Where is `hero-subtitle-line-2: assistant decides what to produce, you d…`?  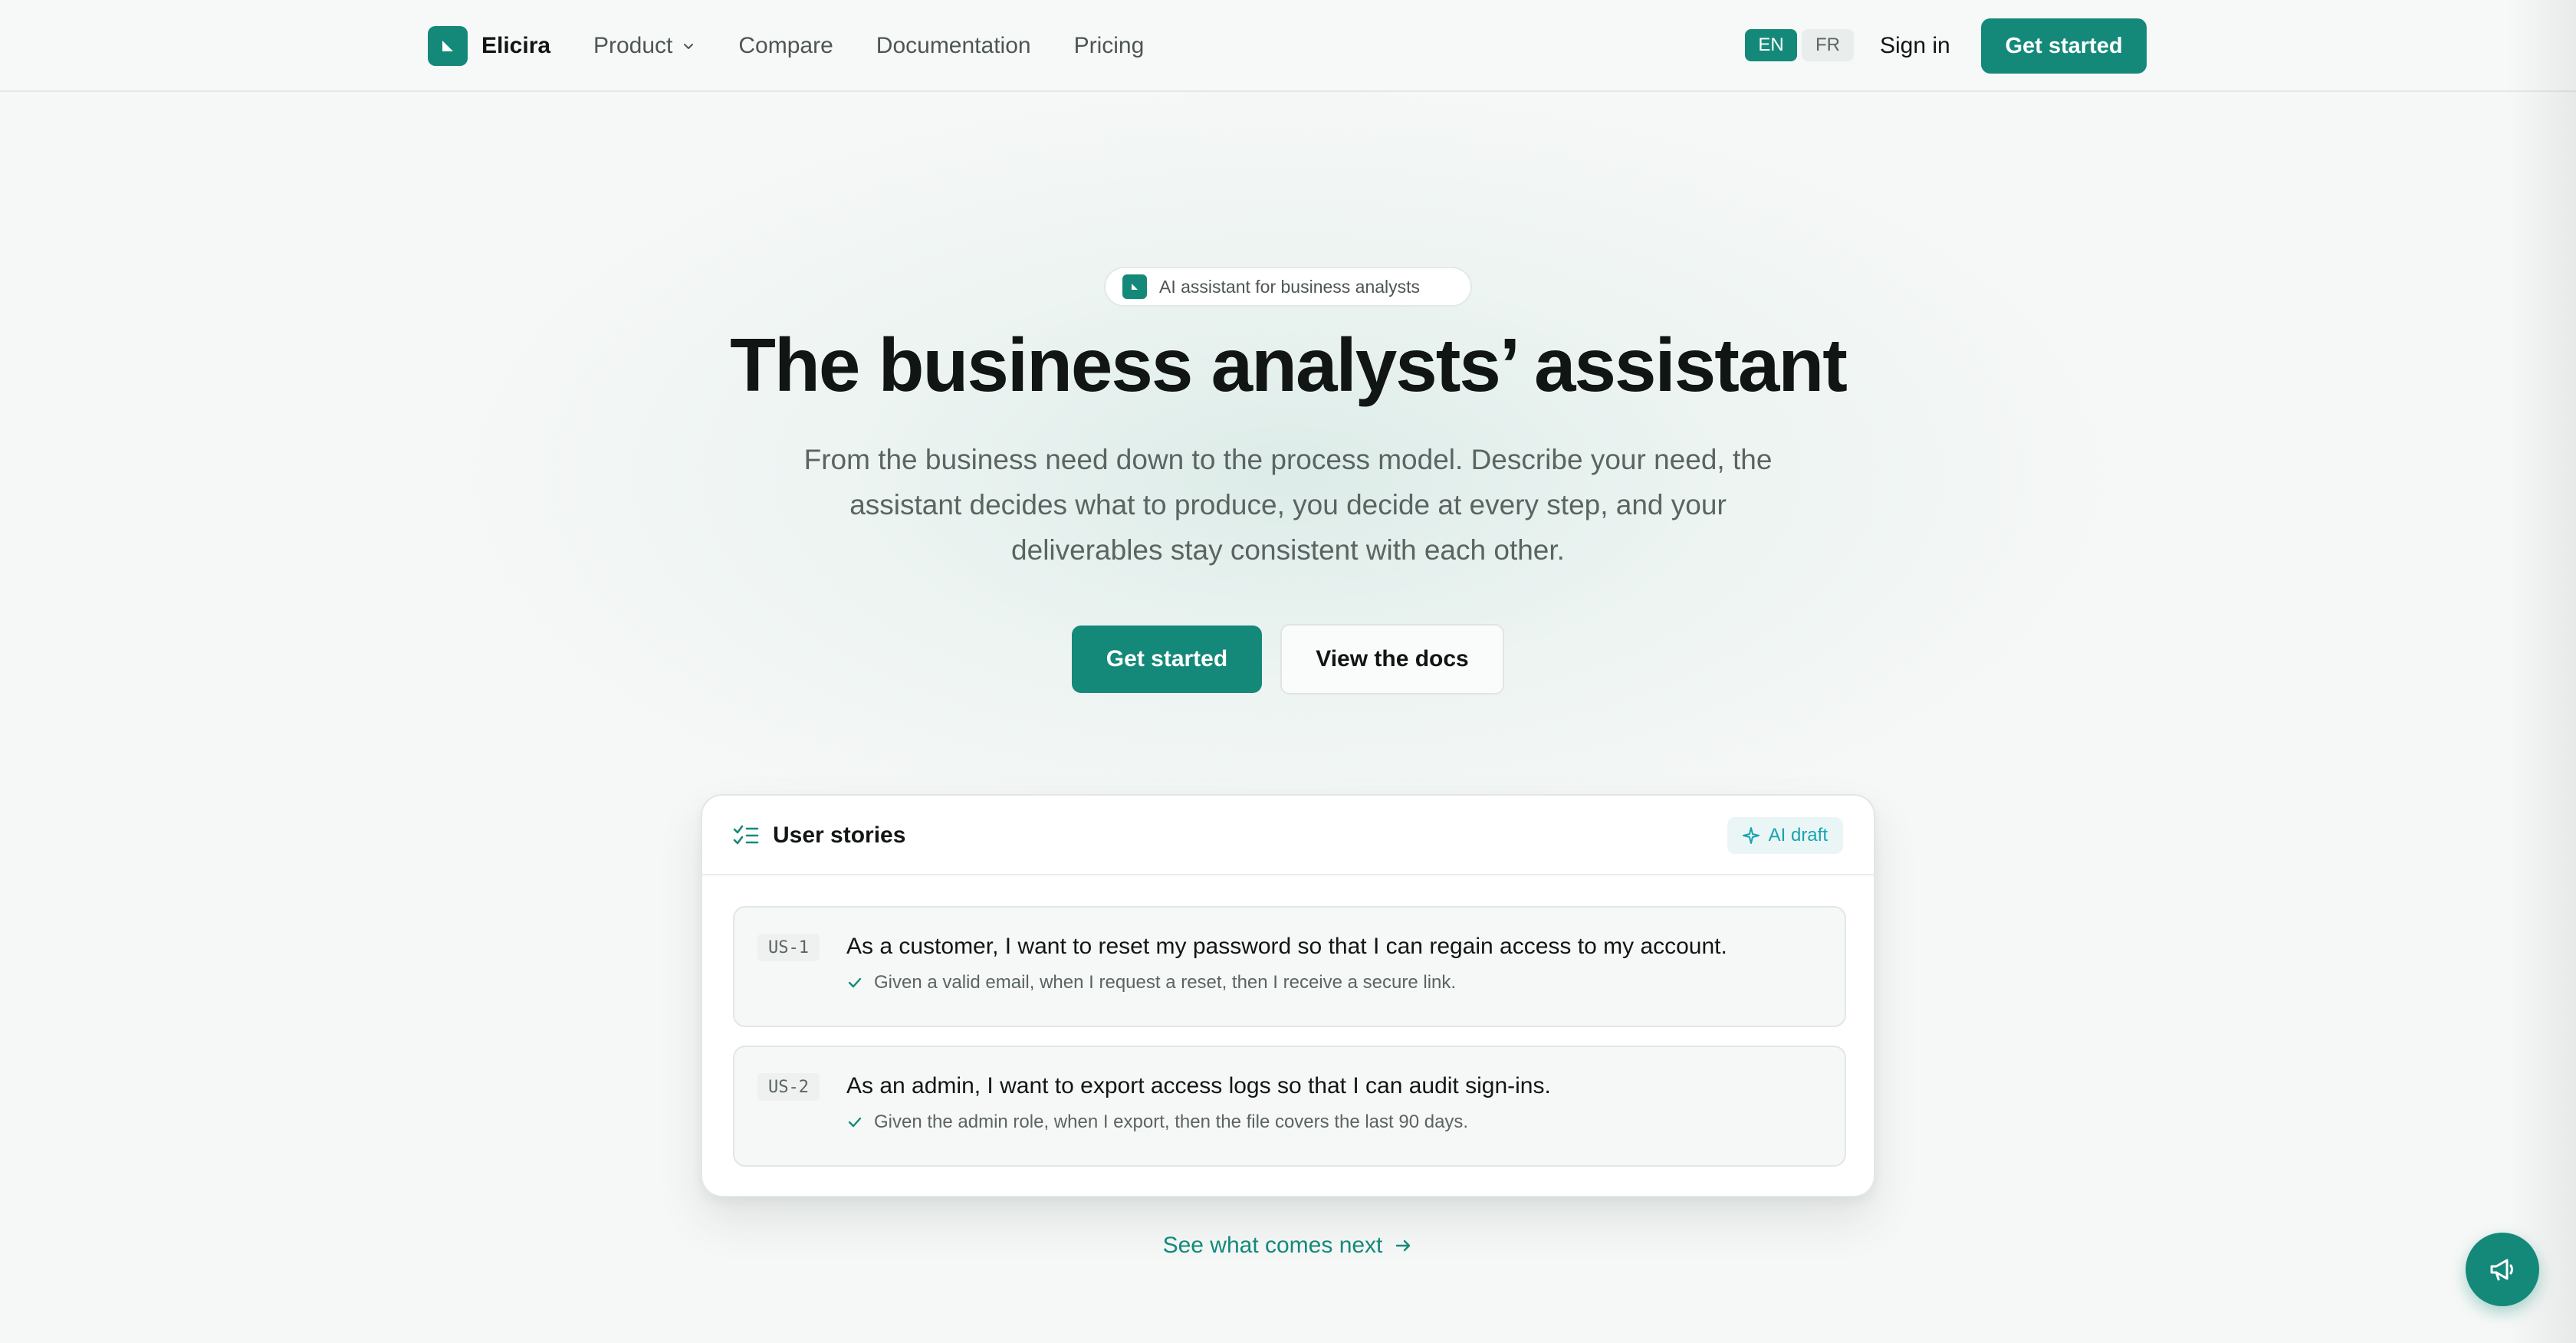 hero-subtitle-line-2: assistant decides what to produce, you d… is located at coordinates (1288, 505).